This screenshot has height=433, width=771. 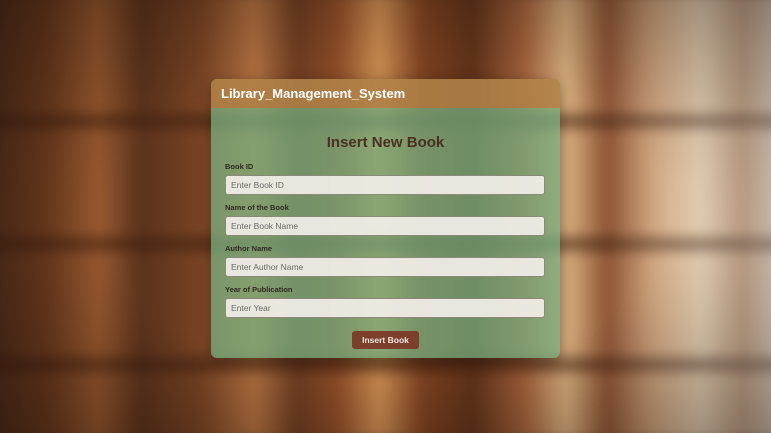 What do you see at coordinates (385, 226) in the screenshot?
I see `book-name-input` at bounding box center [385, 226].